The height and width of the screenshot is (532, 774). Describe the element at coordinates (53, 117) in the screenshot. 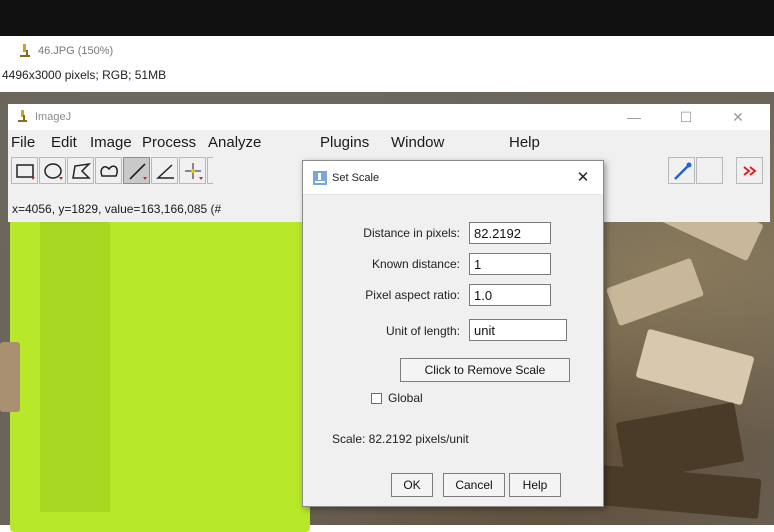

I see `imagej-title: ImageJ` at that location.